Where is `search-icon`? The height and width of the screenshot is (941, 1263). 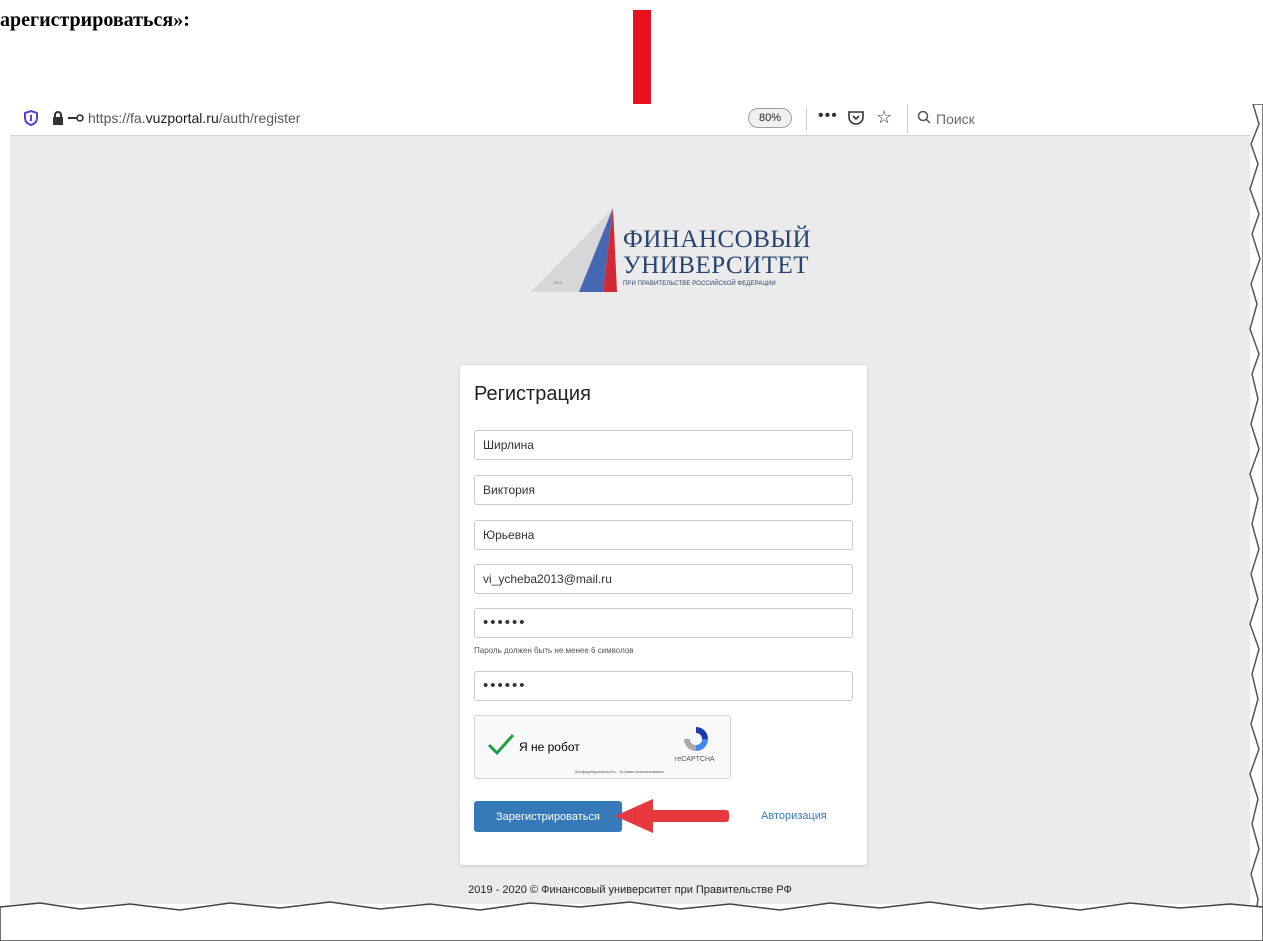 search-icon is located at coordinates (924, 117).